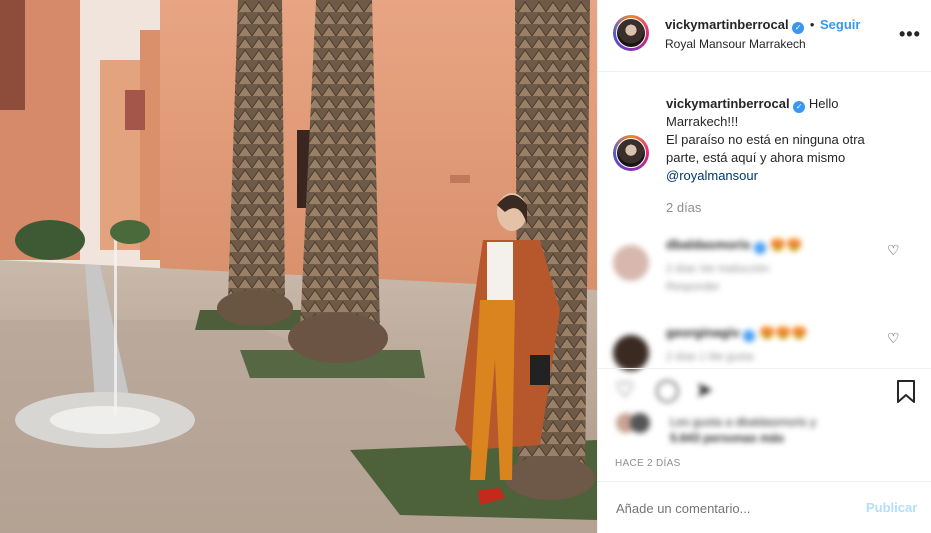  Describe the element at coordinates (631, 153) in the screenshot. I see `caption-avatar` at that location.